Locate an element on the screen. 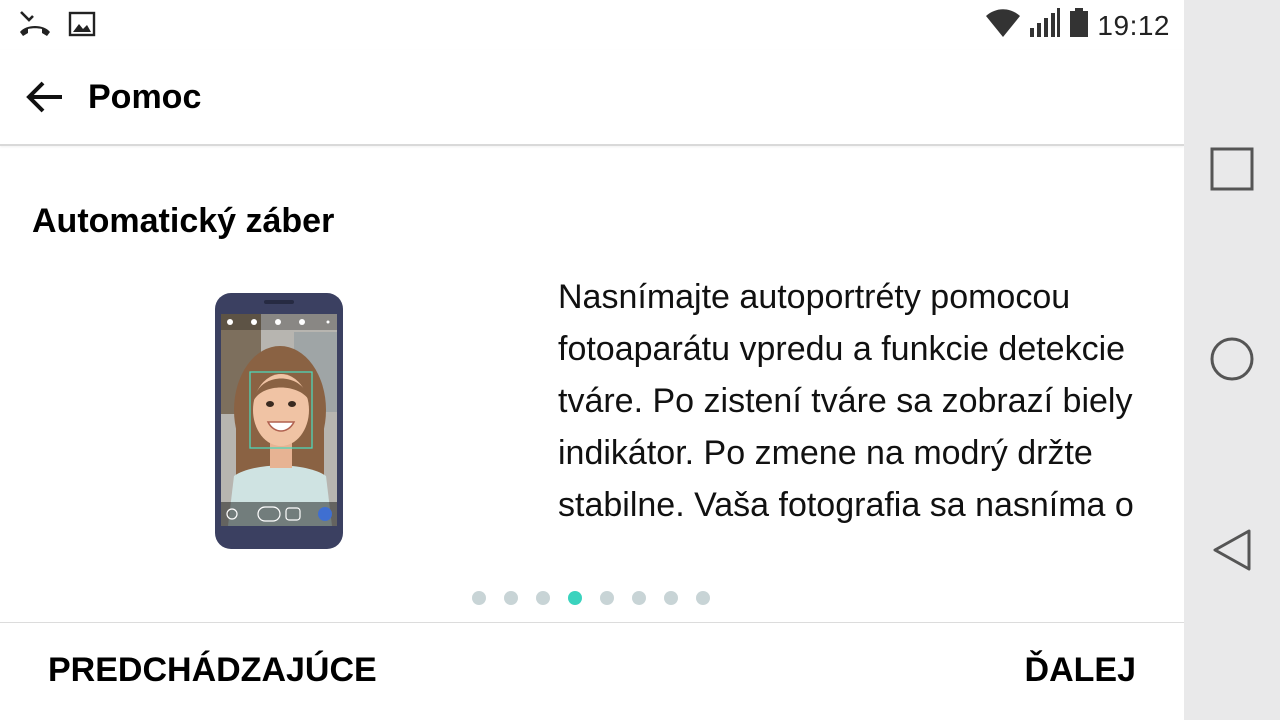 The height and width of the screenshot is (721, 1280). page-indicator is located at coordinates (591, 598).